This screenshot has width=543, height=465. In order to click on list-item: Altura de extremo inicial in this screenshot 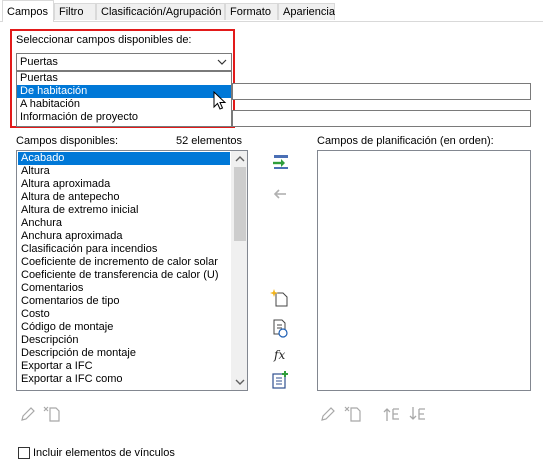, I will do `click(124, 210)`.